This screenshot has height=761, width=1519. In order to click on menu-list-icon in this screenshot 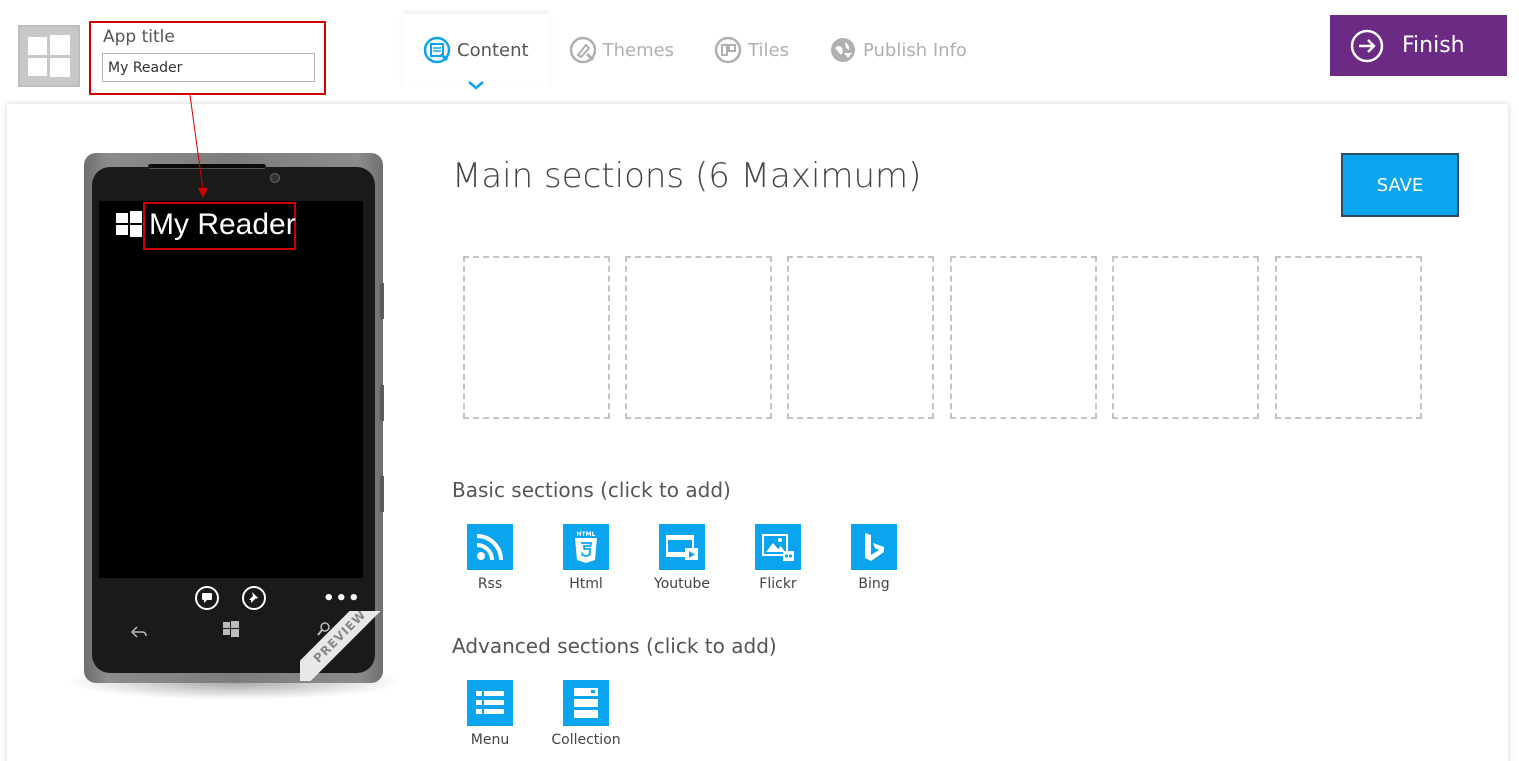, I will do `click(490, 702)`.